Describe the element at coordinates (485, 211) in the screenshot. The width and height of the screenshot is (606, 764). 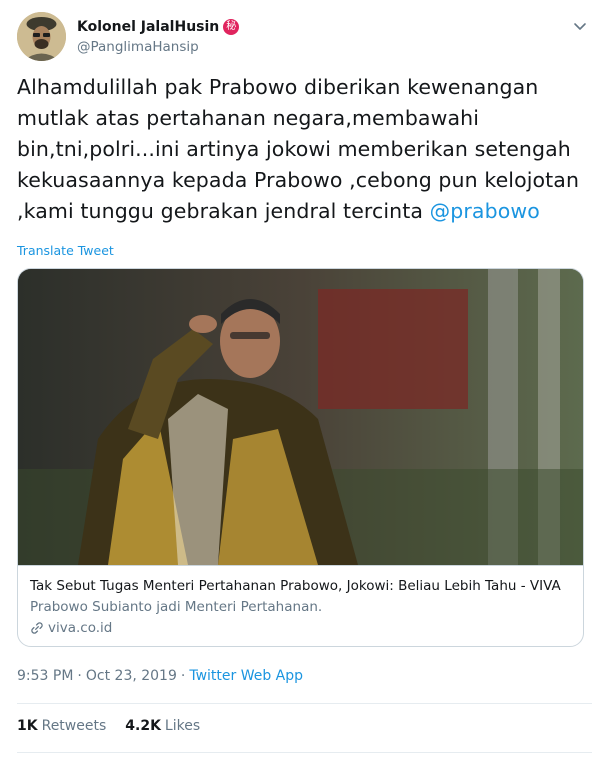
I see `mention-link: @prabowo` at that location.